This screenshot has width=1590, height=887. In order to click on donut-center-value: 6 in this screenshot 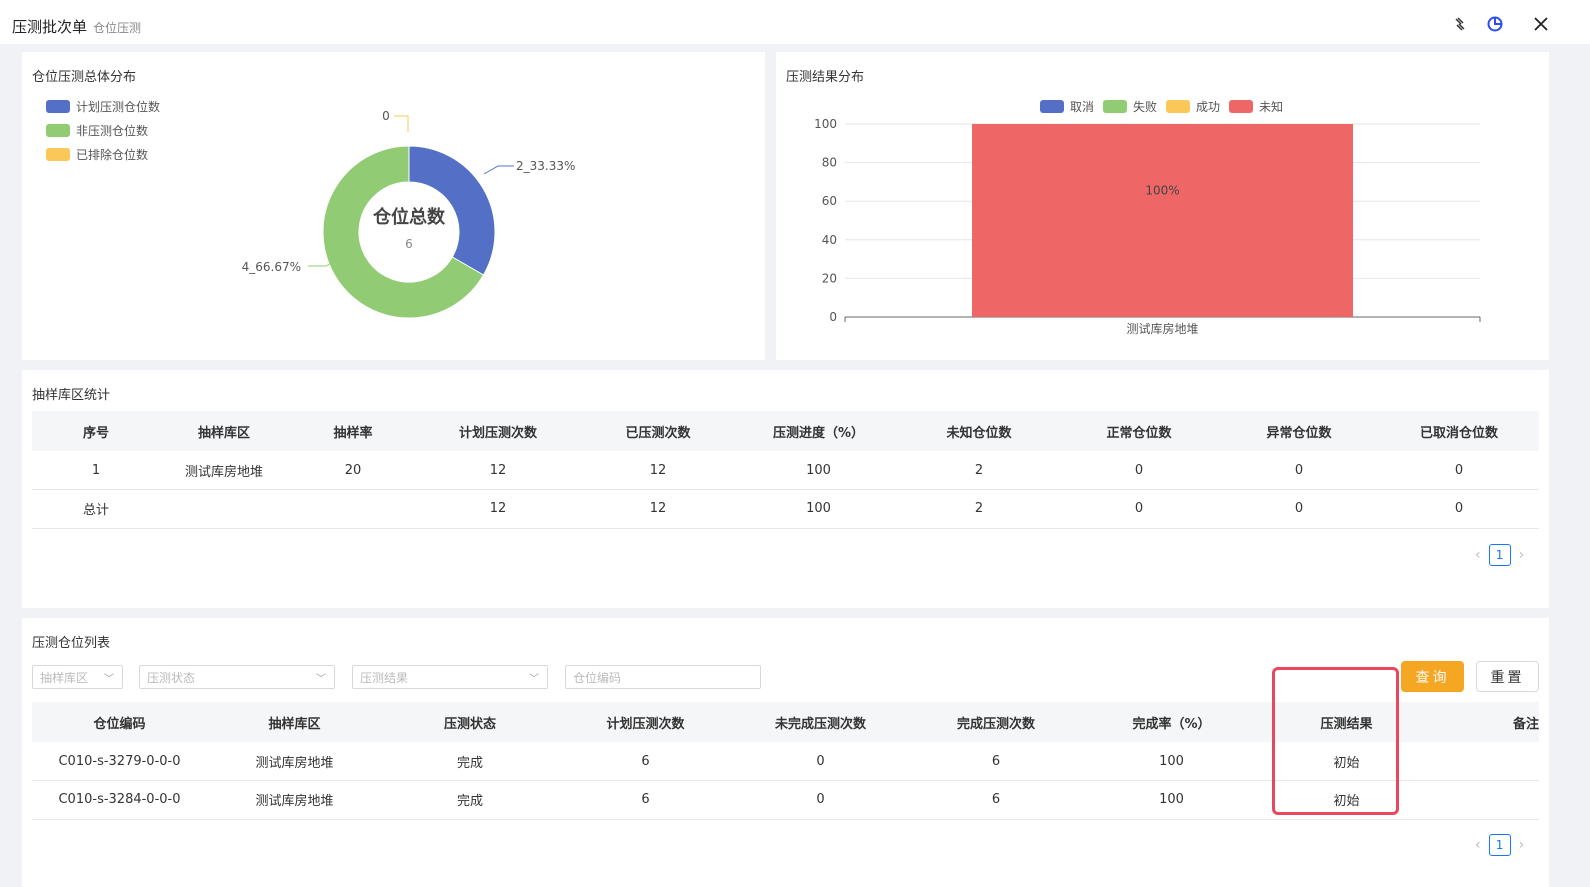, I will do `click(409, 244)`.